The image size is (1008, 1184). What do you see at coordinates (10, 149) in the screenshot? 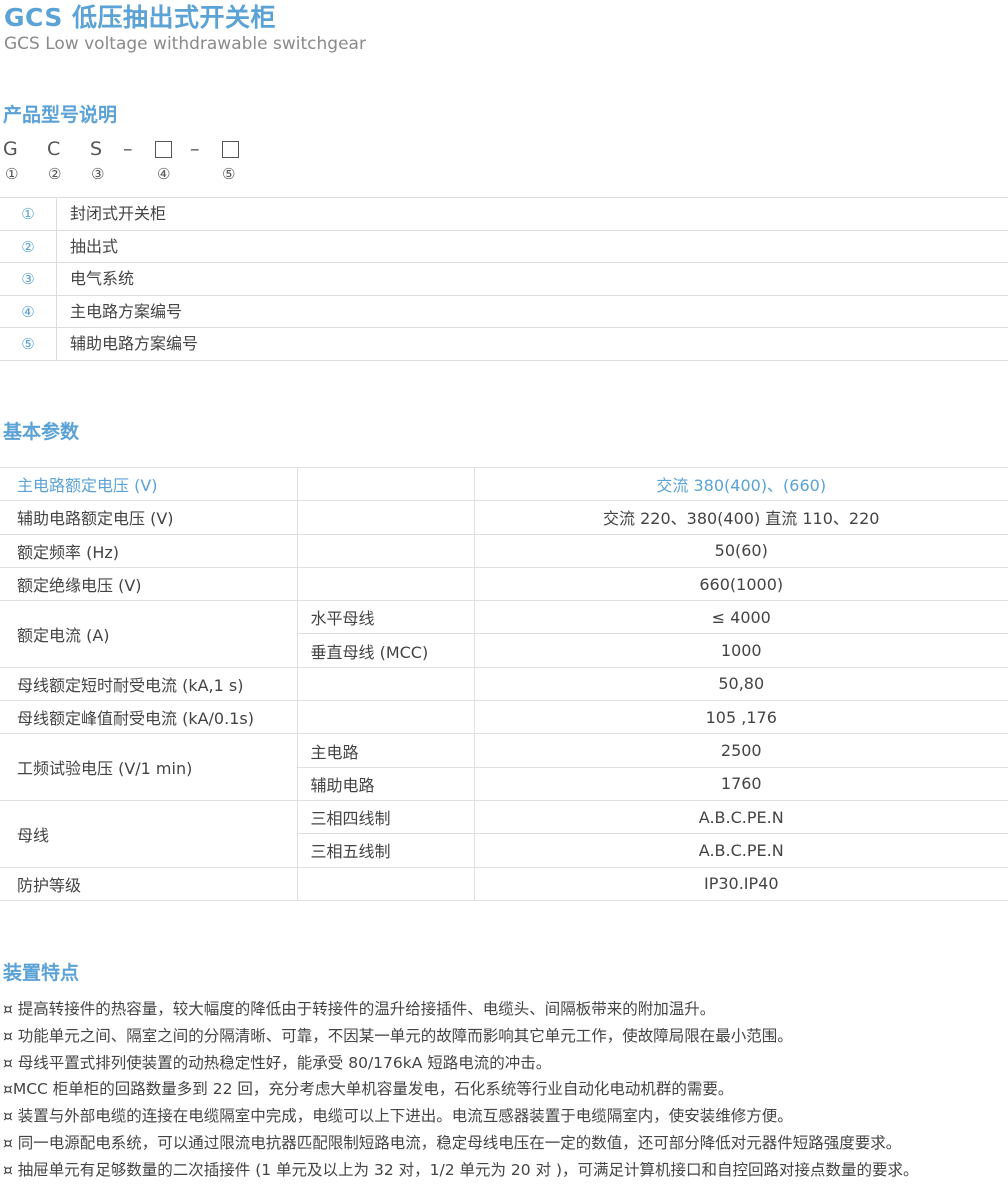
I see `code-letter-g: G` at bounding box center [10, 149].